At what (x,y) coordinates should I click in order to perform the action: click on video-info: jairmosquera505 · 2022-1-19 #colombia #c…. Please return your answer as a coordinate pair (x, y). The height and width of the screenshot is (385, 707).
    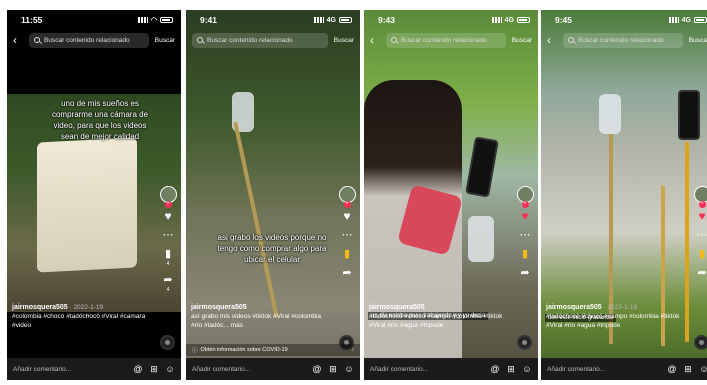
    Looking at the image, I should click on (82, 316).